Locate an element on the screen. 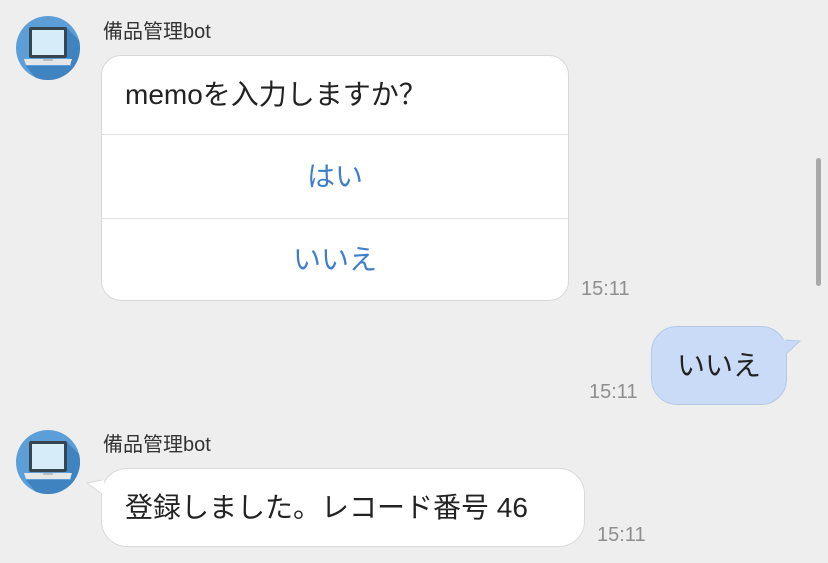 The height and width of the screenshot is (563, 828). option-no-button: いいえ is located at coordinates (335, 259).